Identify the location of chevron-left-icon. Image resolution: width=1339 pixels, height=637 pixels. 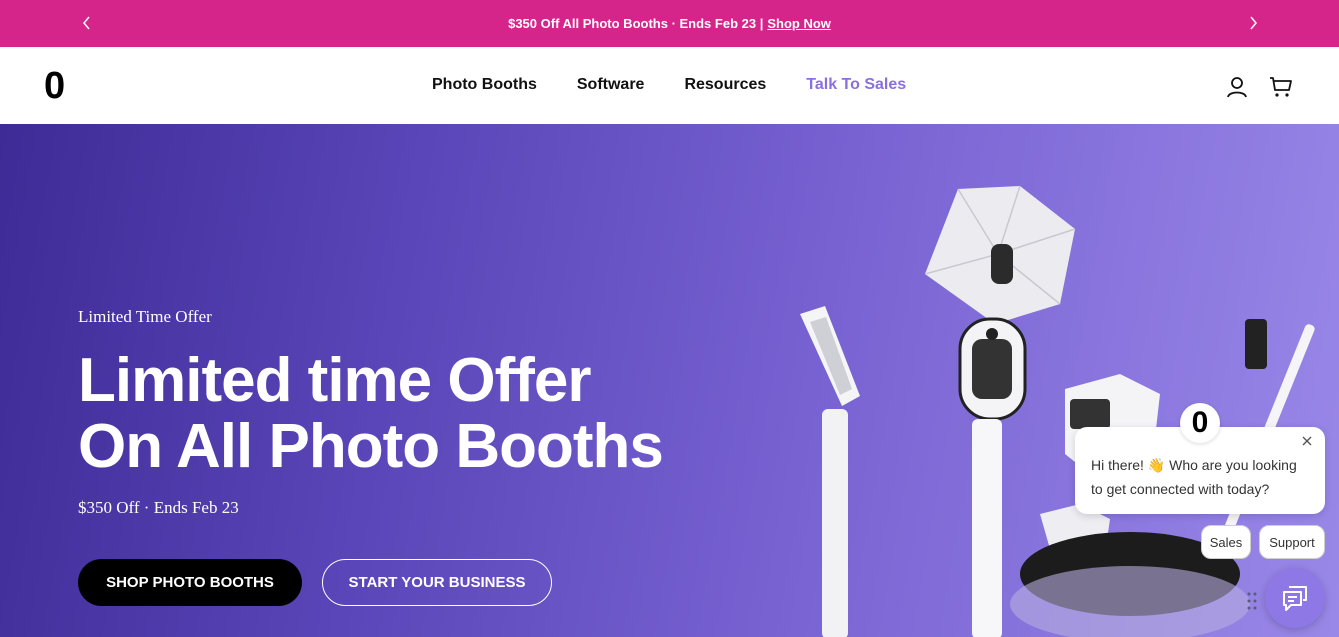
(86, 23).